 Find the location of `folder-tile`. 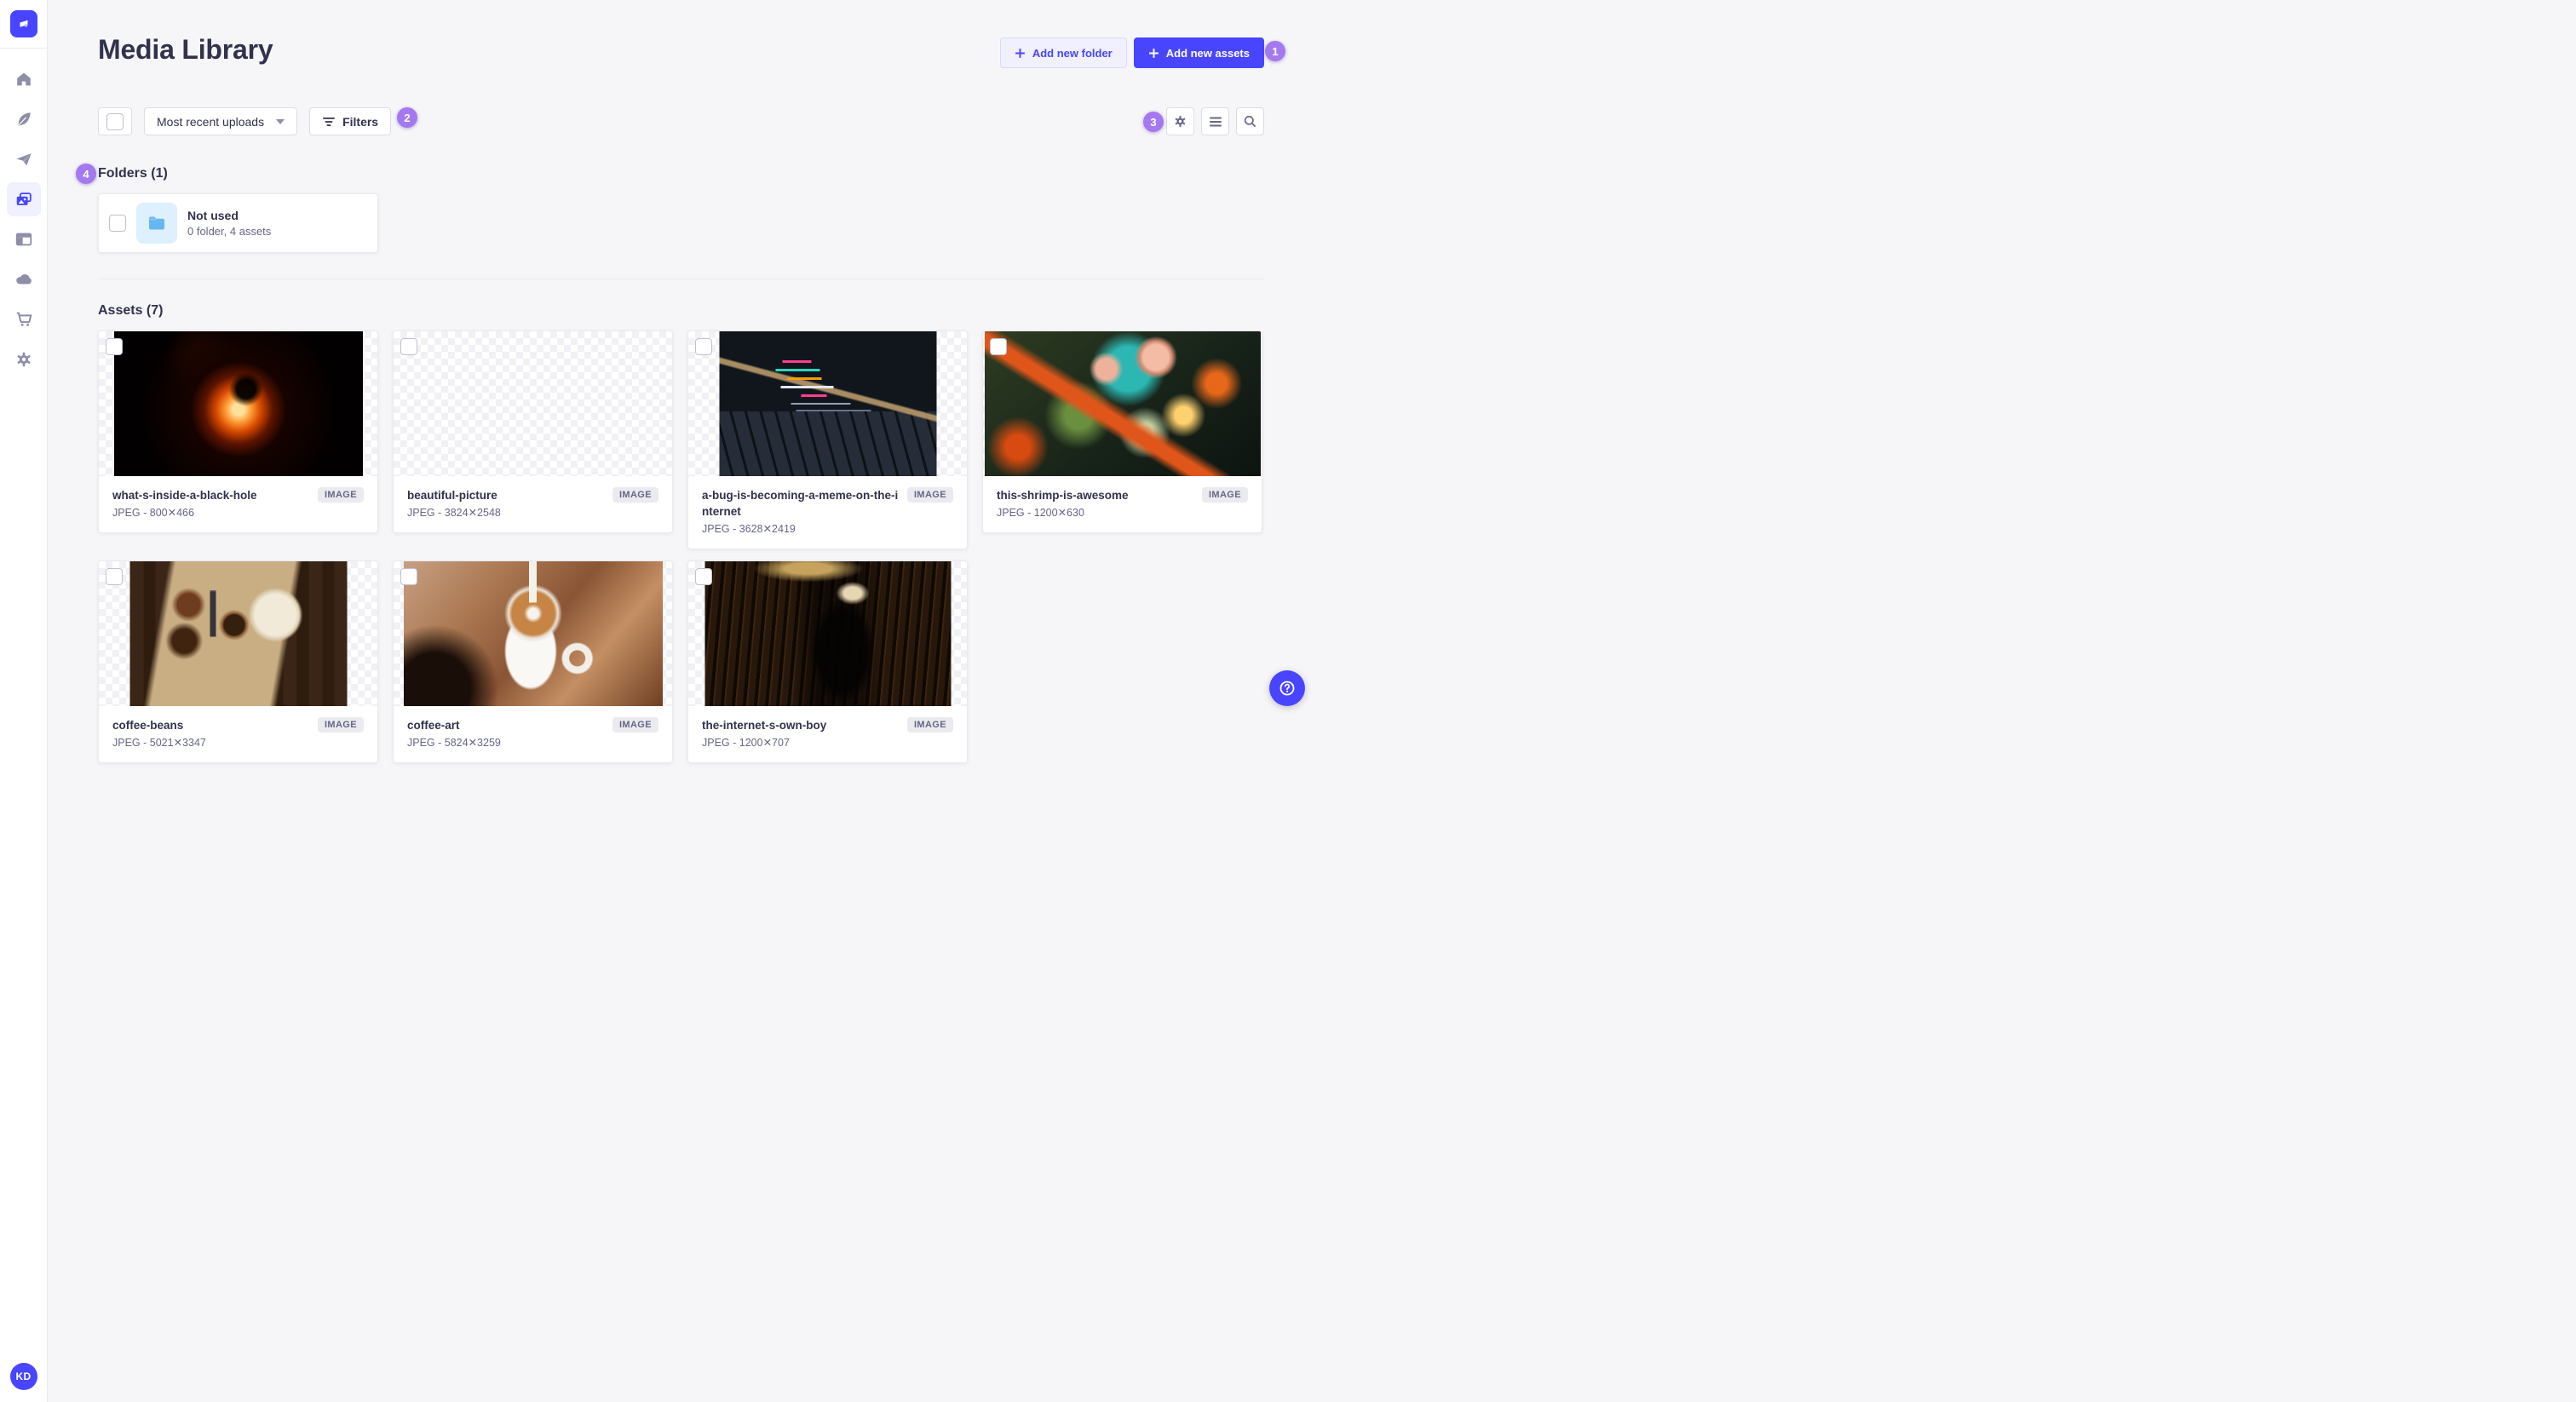

folder-tile is located at coordinates (157, 223).